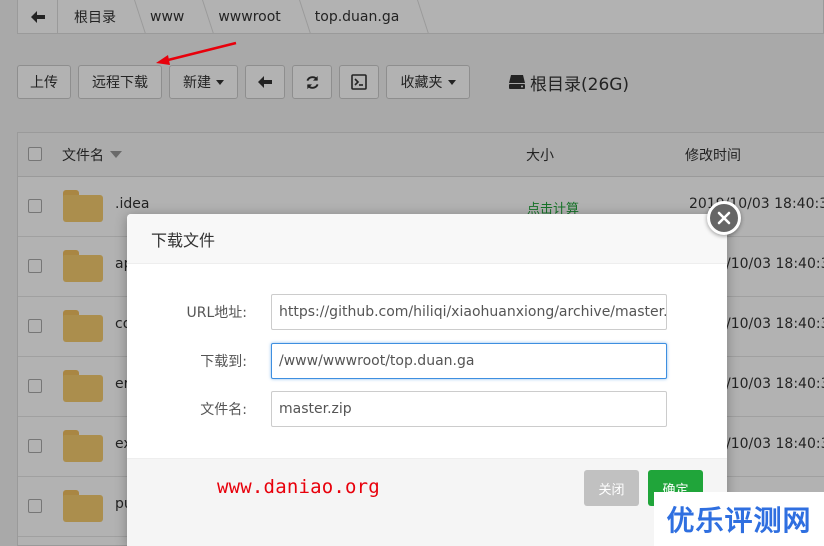  What do you see at coordinates (427, 502) in the screenshot?
I see `dialog-footer: 关闭 确定` at bounding box center [427, 502].